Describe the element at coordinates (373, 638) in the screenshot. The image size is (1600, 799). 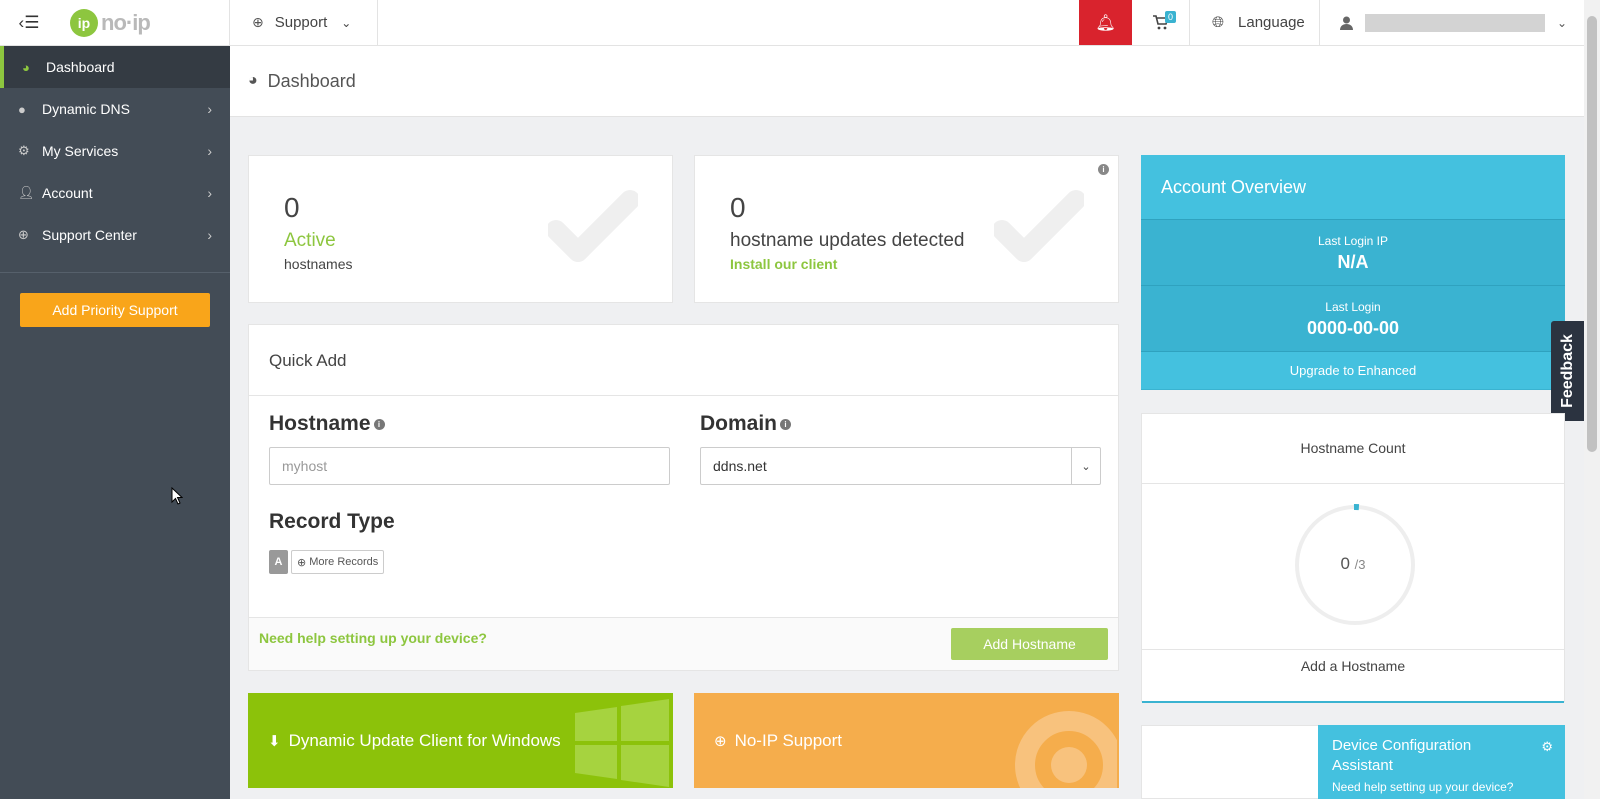
I see `setup-help-link: Need help setting up your device?` at that location.